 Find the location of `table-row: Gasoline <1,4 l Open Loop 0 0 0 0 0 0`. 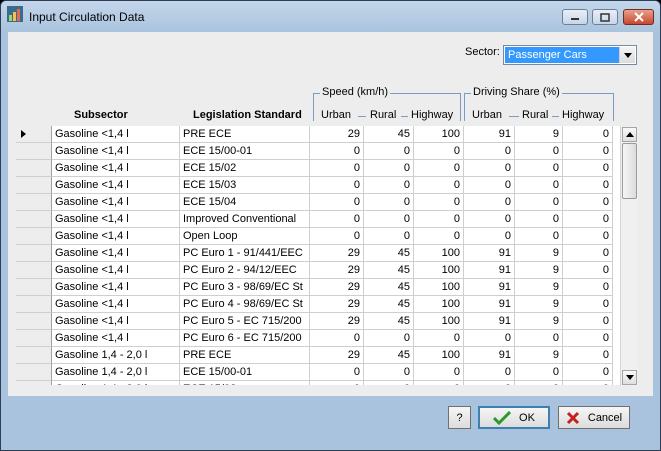

table-row: Gasoline <1,4 l Open Loop 0 0 0 0 0 0 is located at coordinates (319, 236).